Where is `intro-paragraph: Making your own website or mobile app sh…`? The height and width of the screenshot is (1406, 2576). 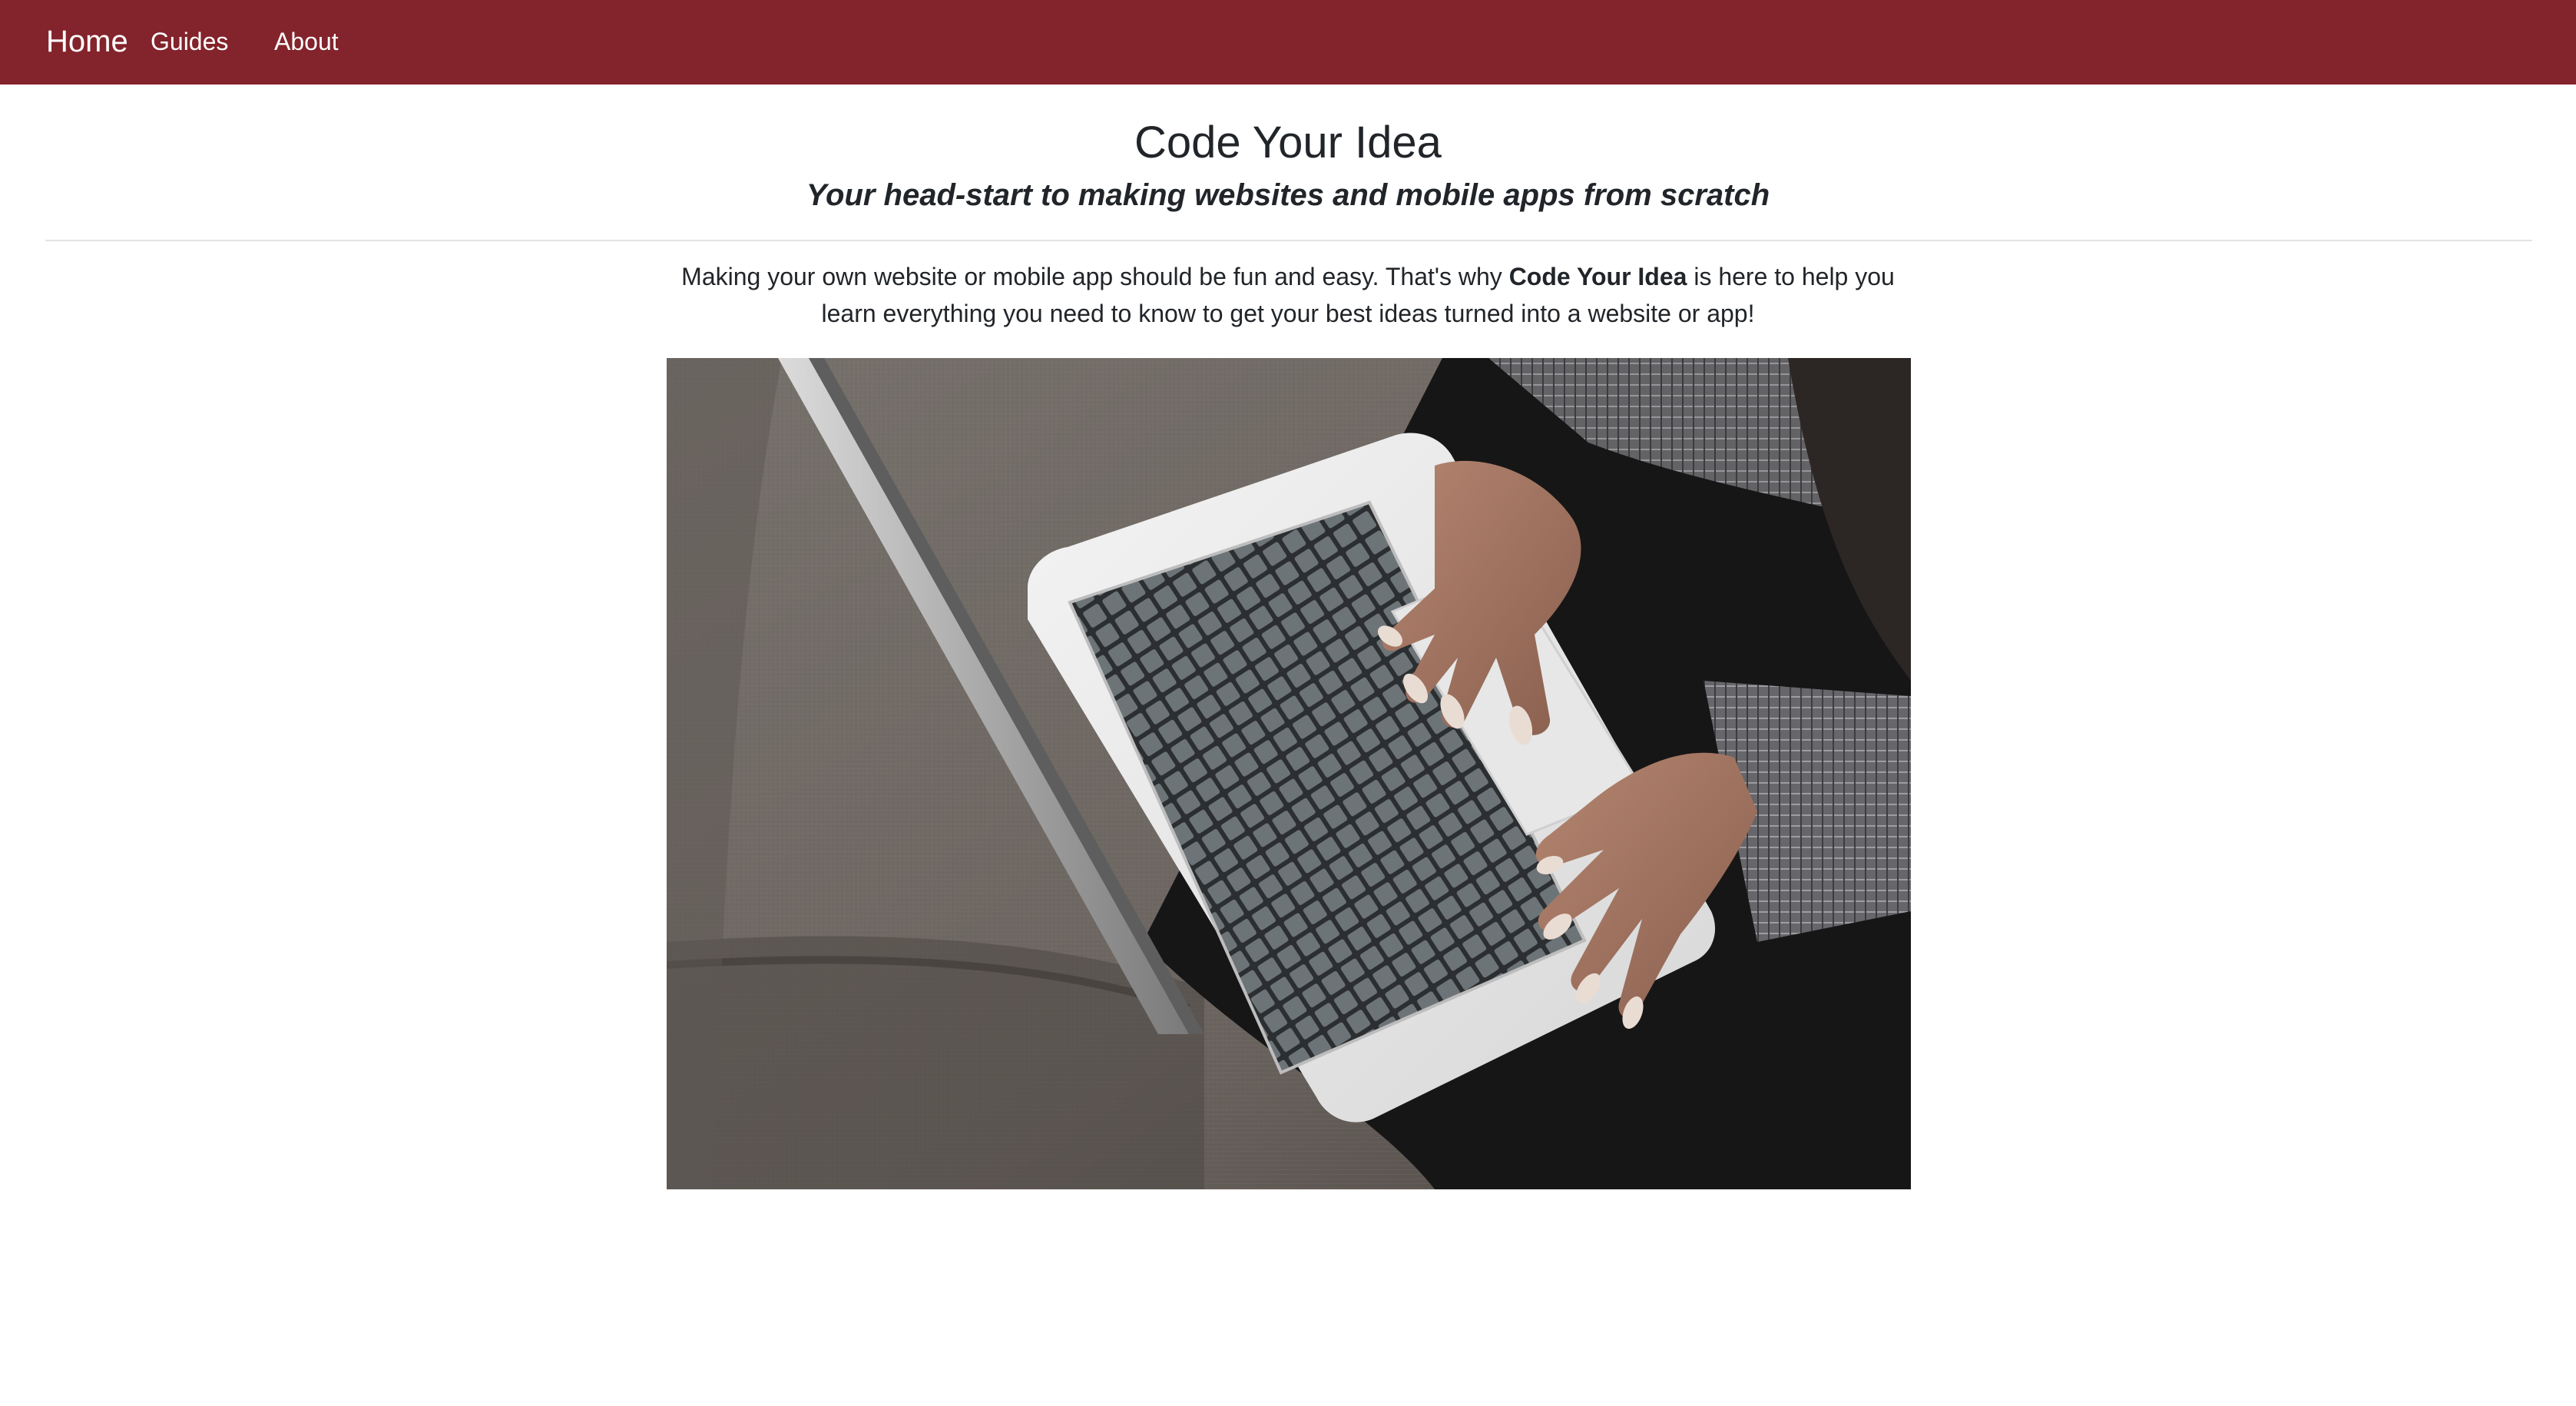 intro-paragraph: Making your own website or mobile app sh… is located at coordinates (1288, 295).